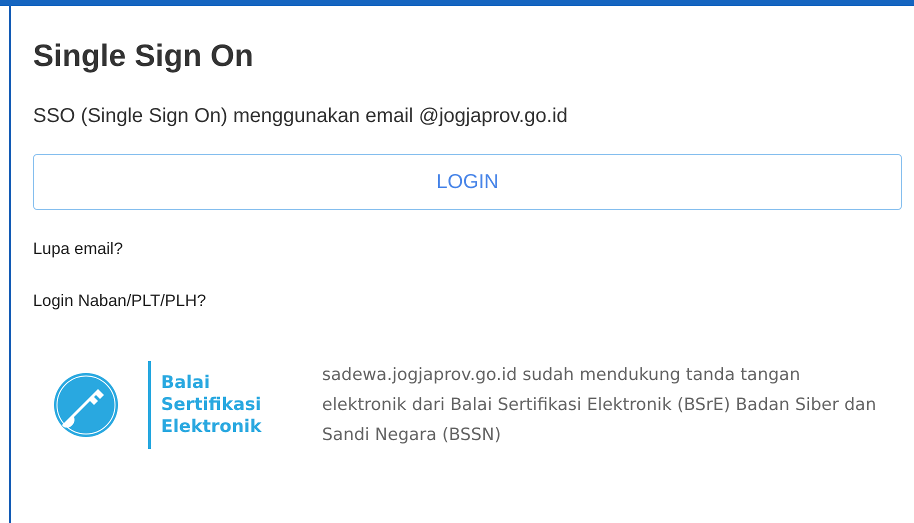  What do you see at coordinates (119, 301) in the screenshot?
I see `help-link: Login Naban/PLT/PLH?` at bounding box center [119, 301].